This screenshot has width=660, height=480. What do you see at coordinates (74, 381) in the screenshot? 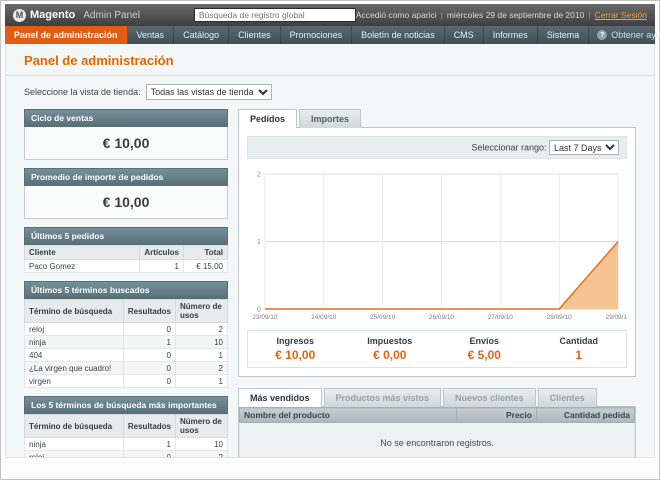
I see `table-cell: virgen` at bounding box center [74, 381].